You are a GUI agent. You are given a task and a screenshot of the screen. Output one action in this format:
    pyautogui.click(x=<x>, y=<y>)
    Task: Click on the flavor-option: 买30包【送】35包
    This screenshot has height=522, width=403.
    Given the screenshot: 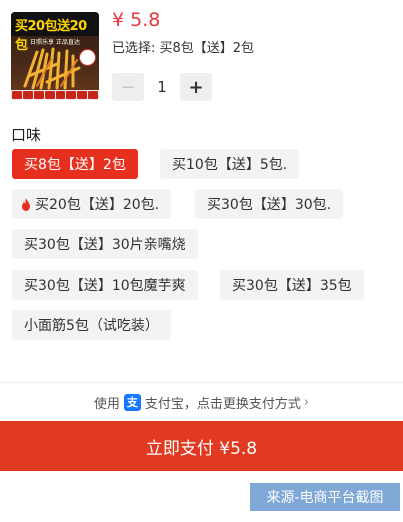 What is the action you would take?
    pyautogui.click(x=292, y=285)
    